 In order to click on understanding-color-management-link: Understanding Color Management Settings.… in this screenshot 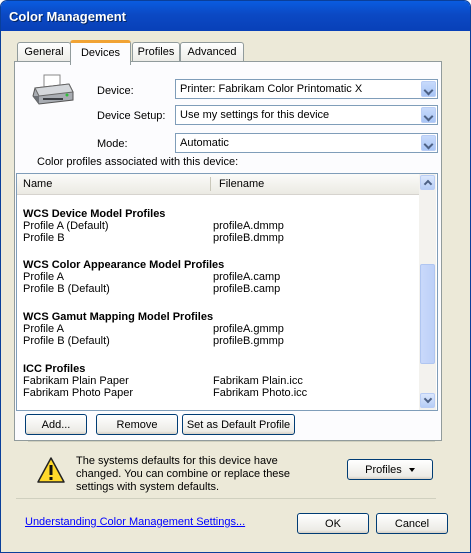, I will do `click(135, 522)`.